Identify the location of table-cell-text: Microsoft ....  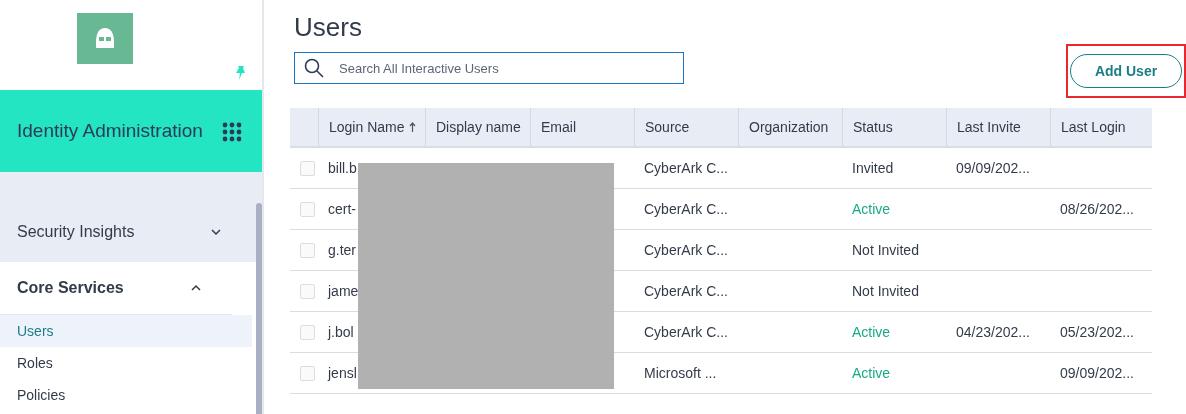
(680, 373).